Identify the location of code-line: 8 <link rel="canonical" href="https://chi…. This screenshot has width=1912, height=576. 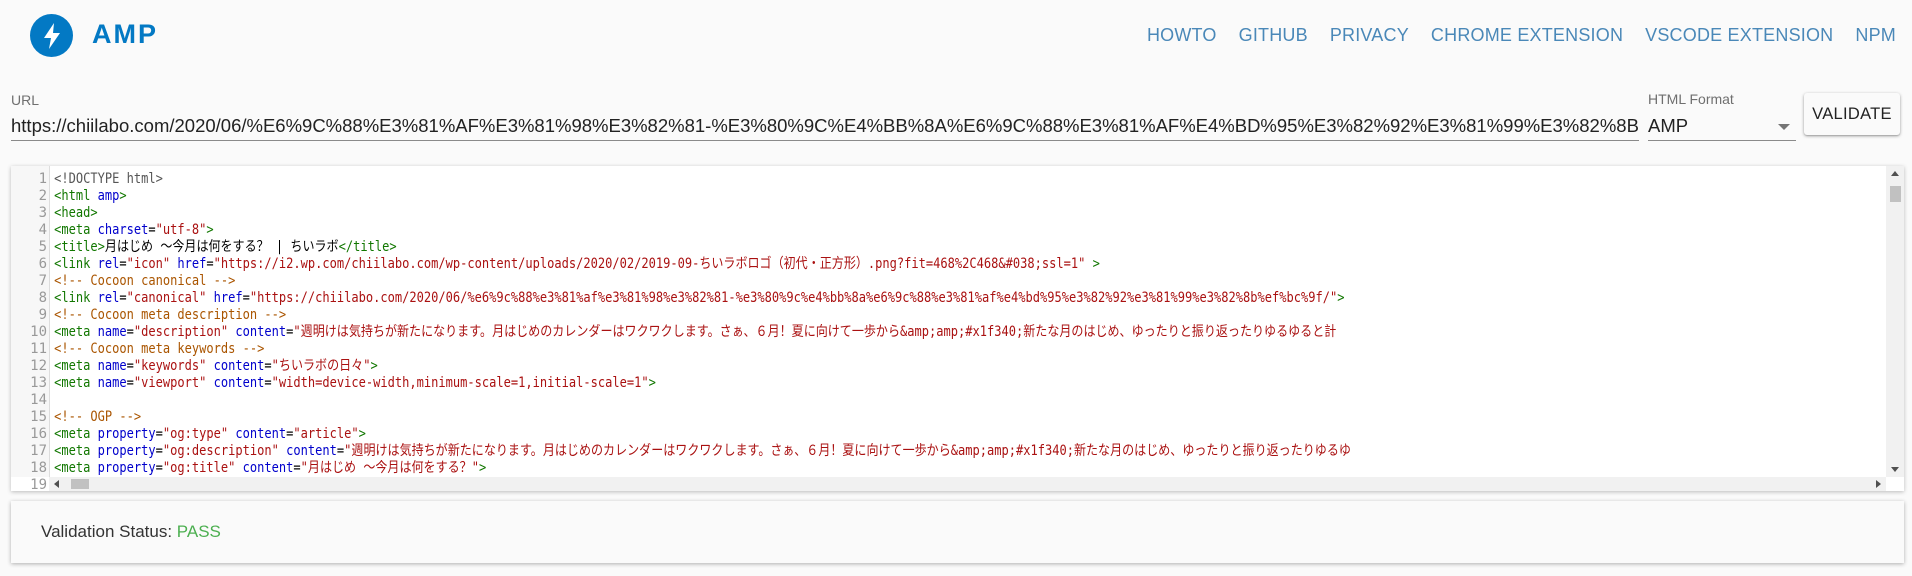
(946, 298).